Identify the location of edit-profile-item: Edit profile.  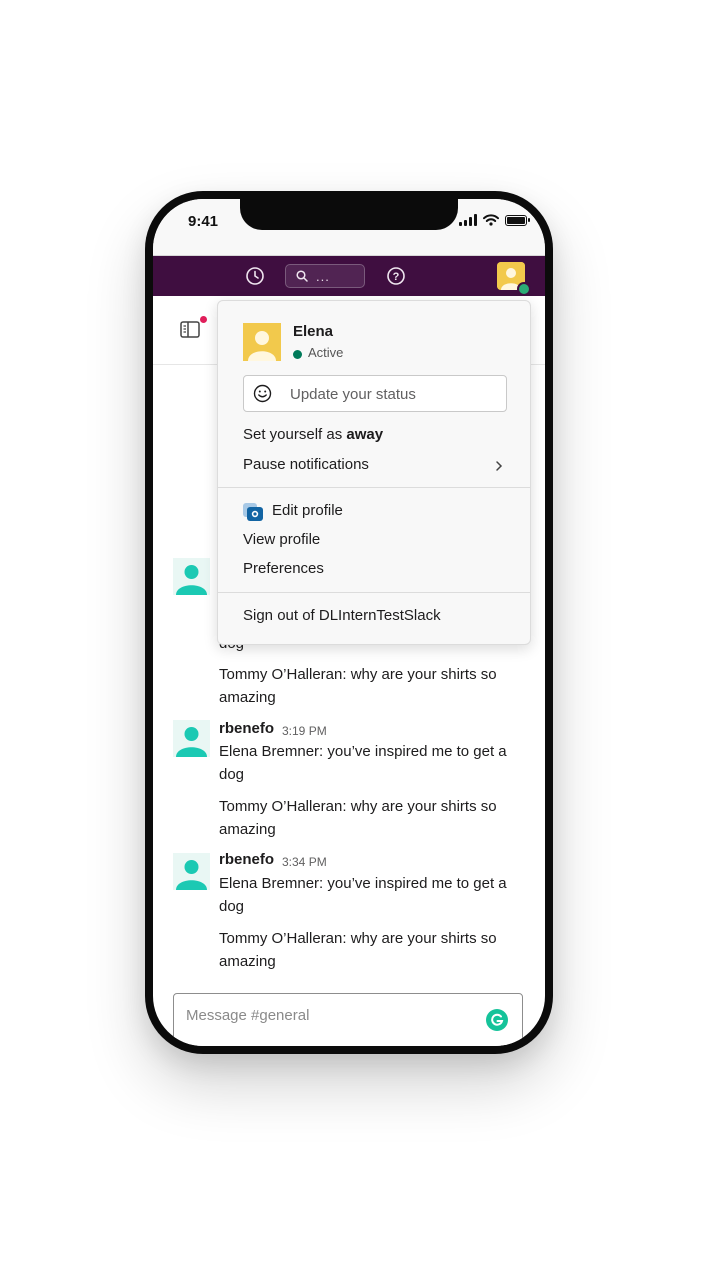
(307, 510).